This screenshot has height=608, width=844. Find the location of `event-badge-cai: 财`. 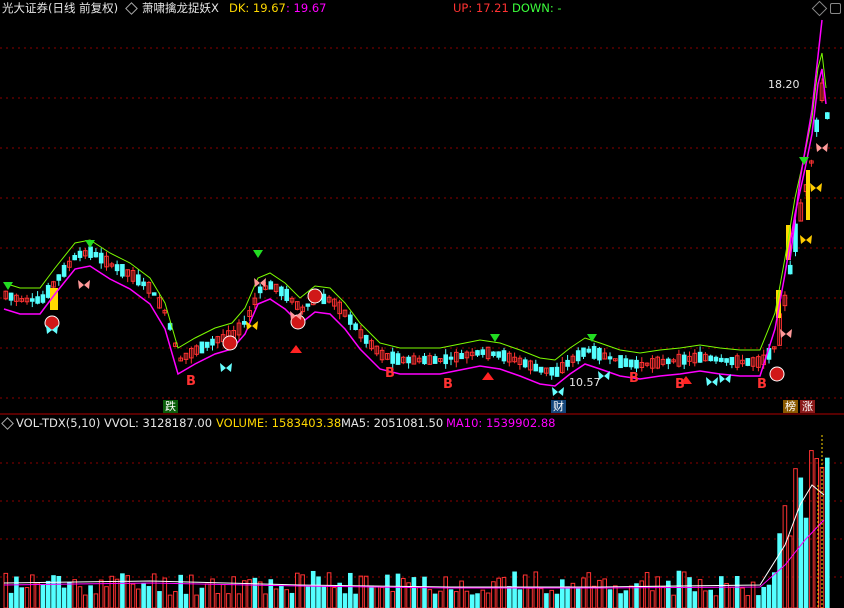

event-badge-cai: 财 is located at coordinates (558, 406).